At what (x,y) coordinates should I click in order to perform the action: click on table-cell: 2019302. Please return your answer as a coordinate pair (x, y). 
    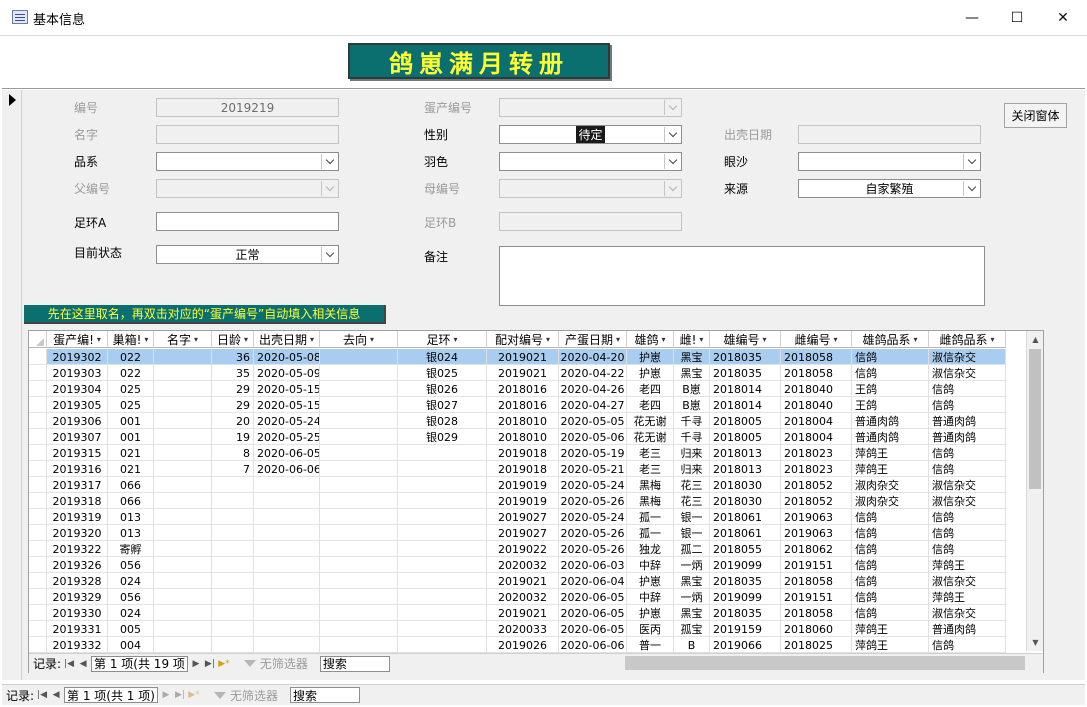
    Looking at the image, I should click on (77, 357).